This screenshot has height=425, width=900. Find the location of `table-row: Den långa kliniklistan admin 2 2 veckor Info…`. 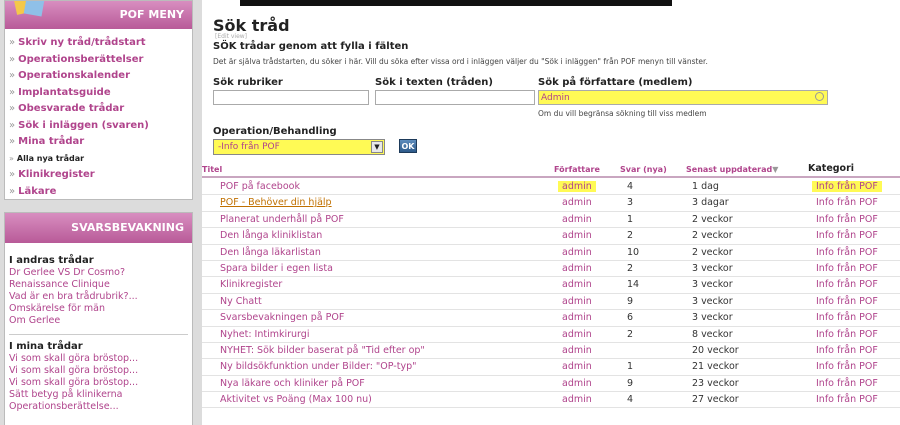

table-row: Den långa kliniklistan admin 2 2 veckor Info… is located at coordinates (551, 236).